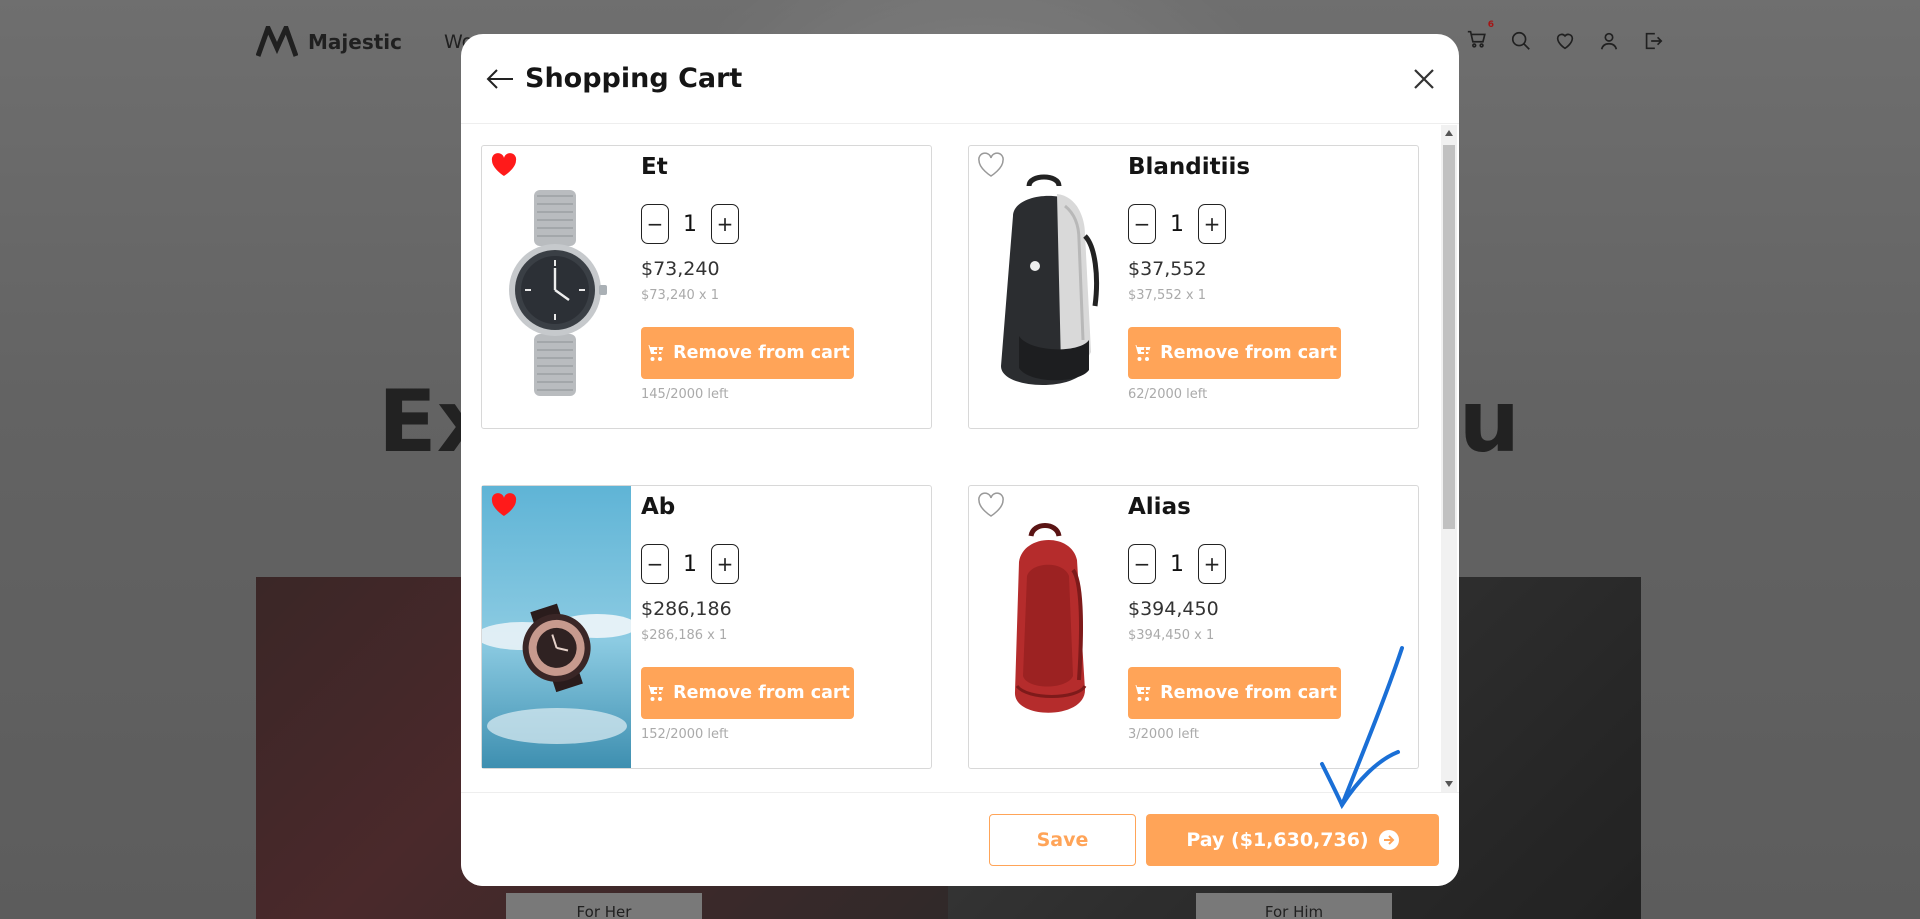 The height and width of the screenshot is (919, 1920). Describe the element at coordinates (1050, 280) in the screenshot. I see `backpack-black-image` at that location.